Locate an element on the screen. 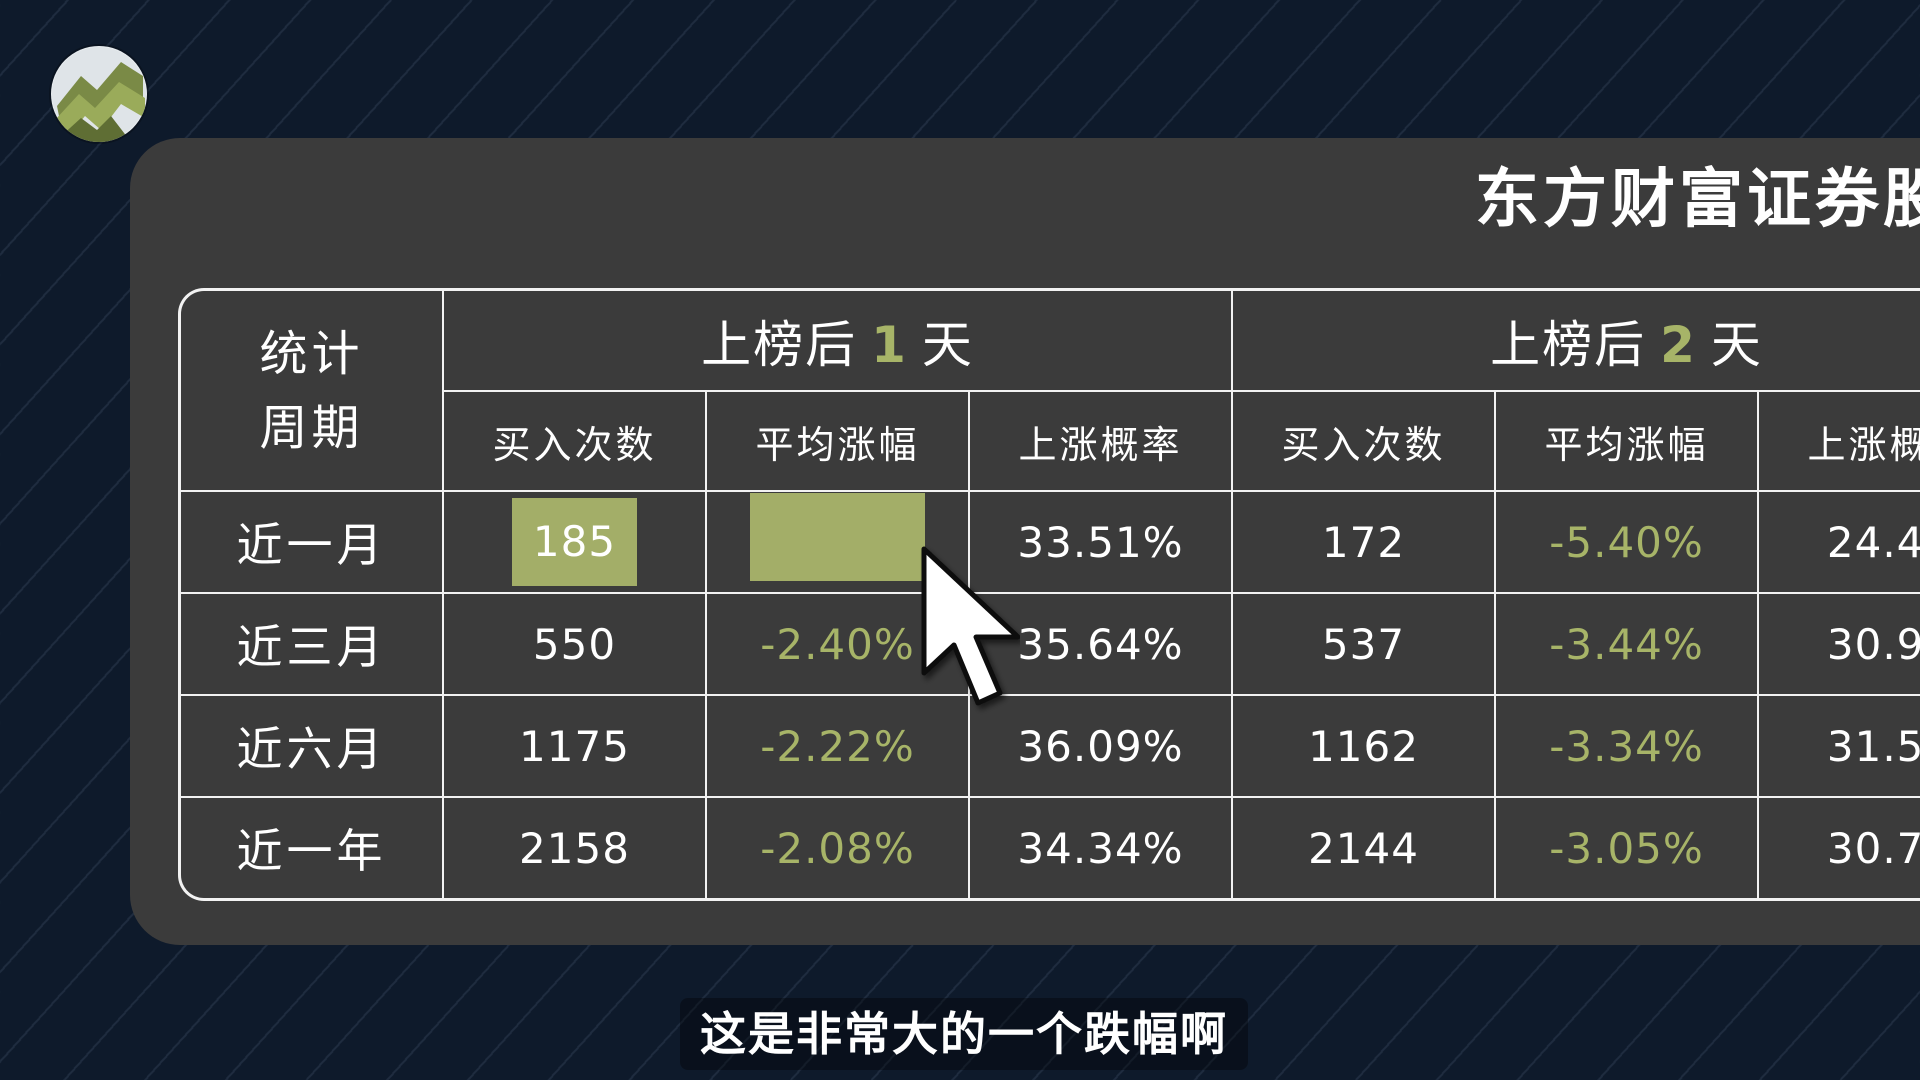  highlighted-value: 185 is located at coordinates (574, 542).